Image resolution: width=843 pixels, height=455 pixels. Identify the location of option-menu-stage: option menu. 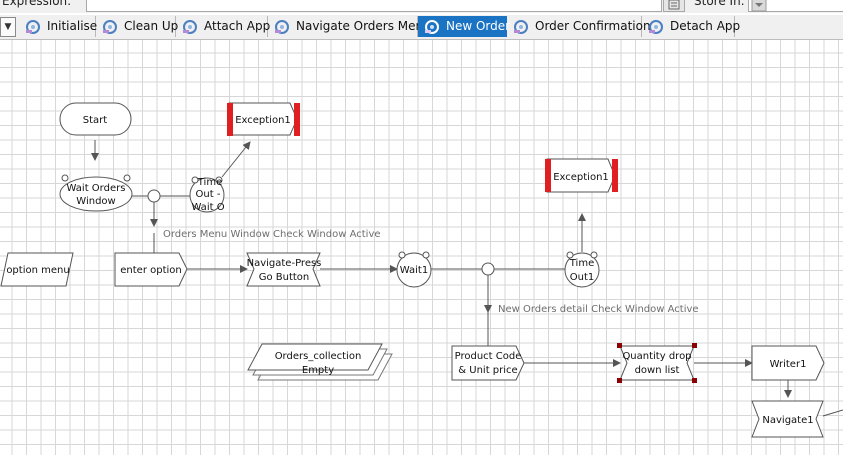
(37, 269).